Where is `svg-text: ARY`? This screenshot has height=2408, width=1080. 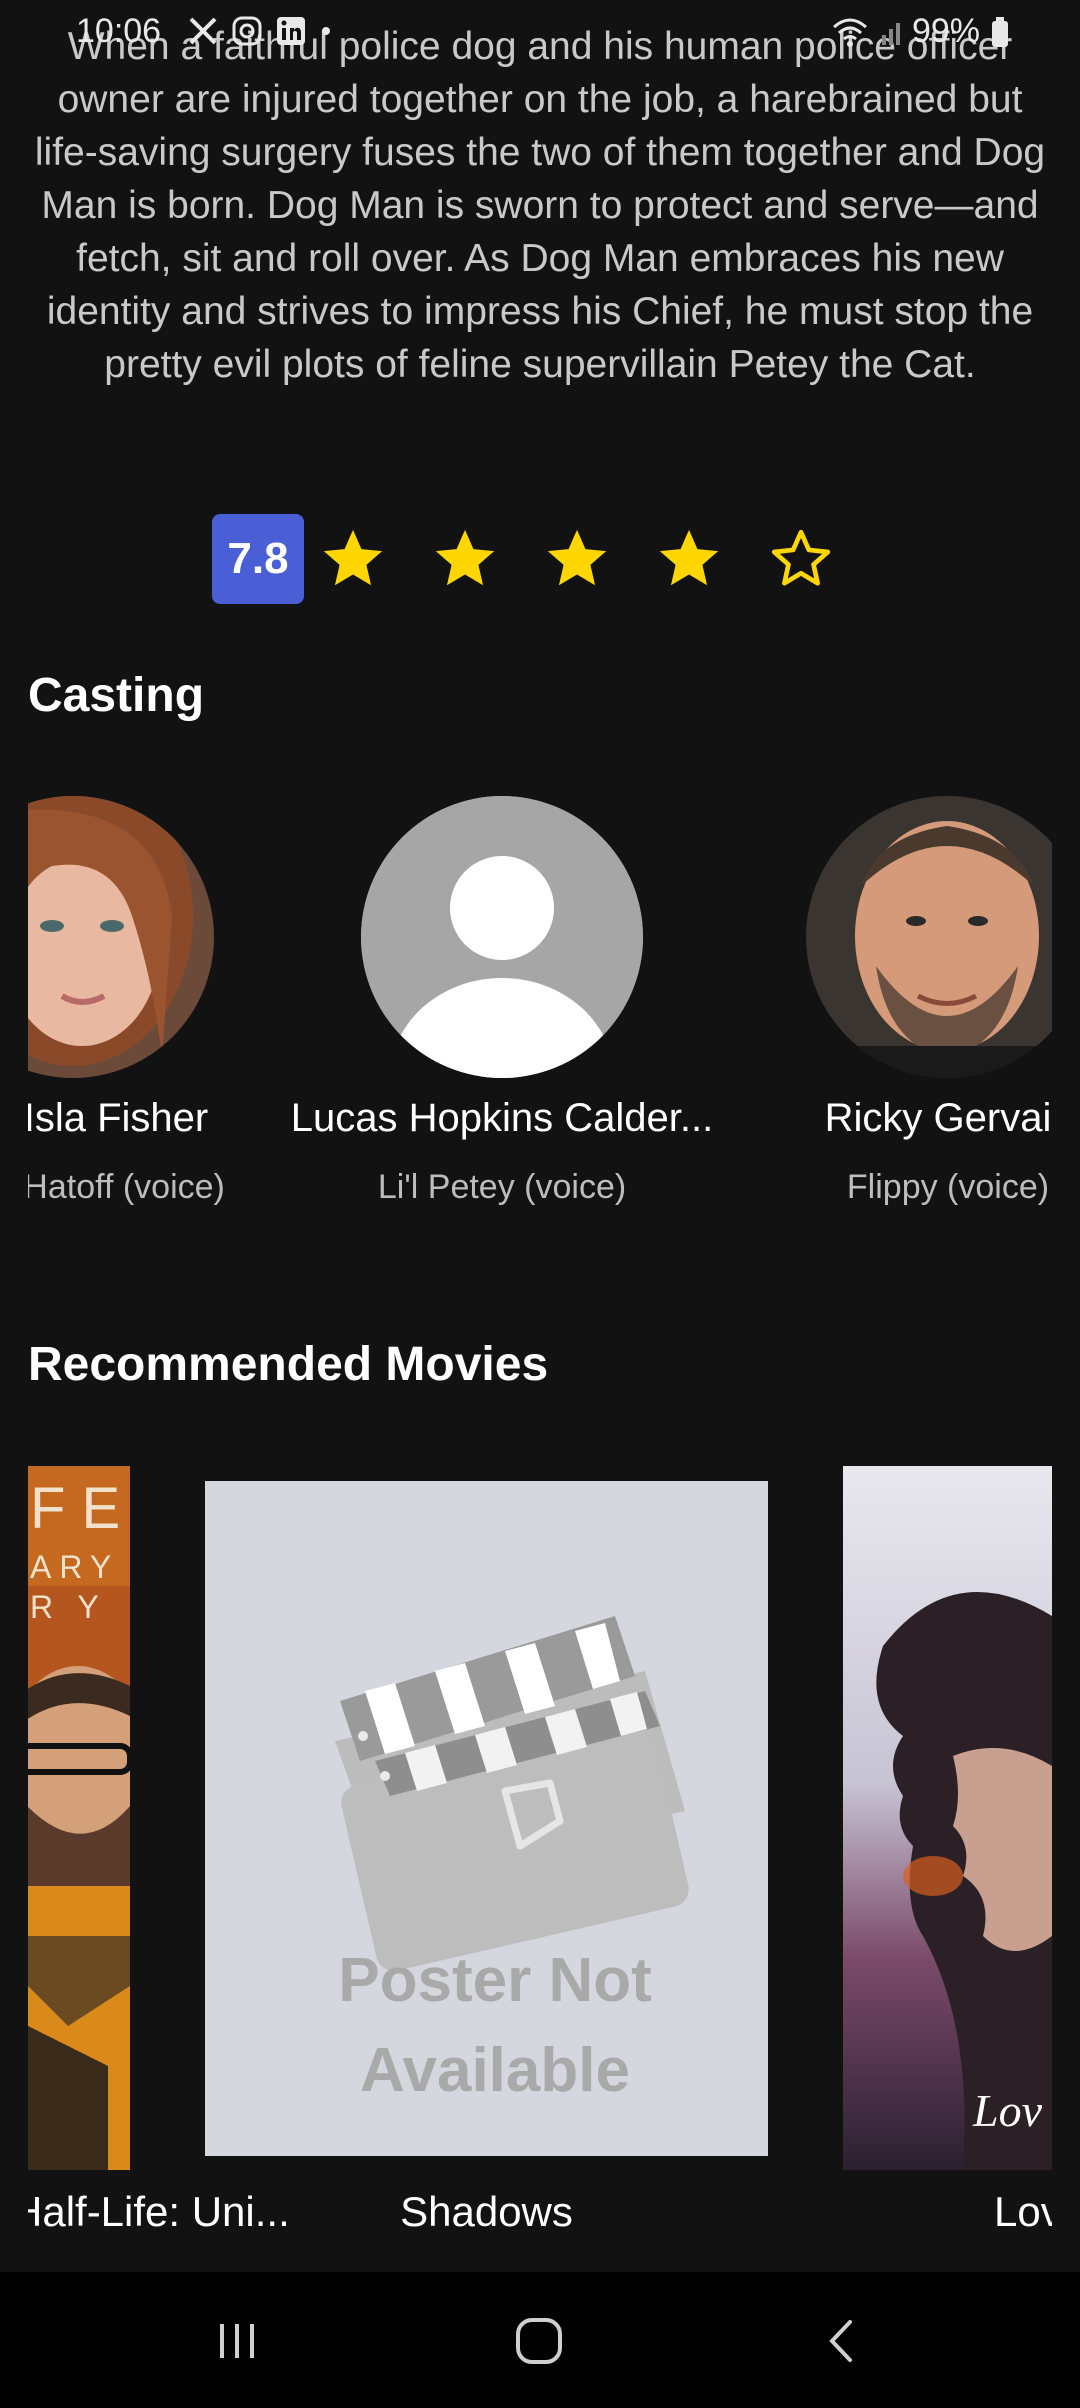
svg-text: ARY is located at coordinates (74, 1567).